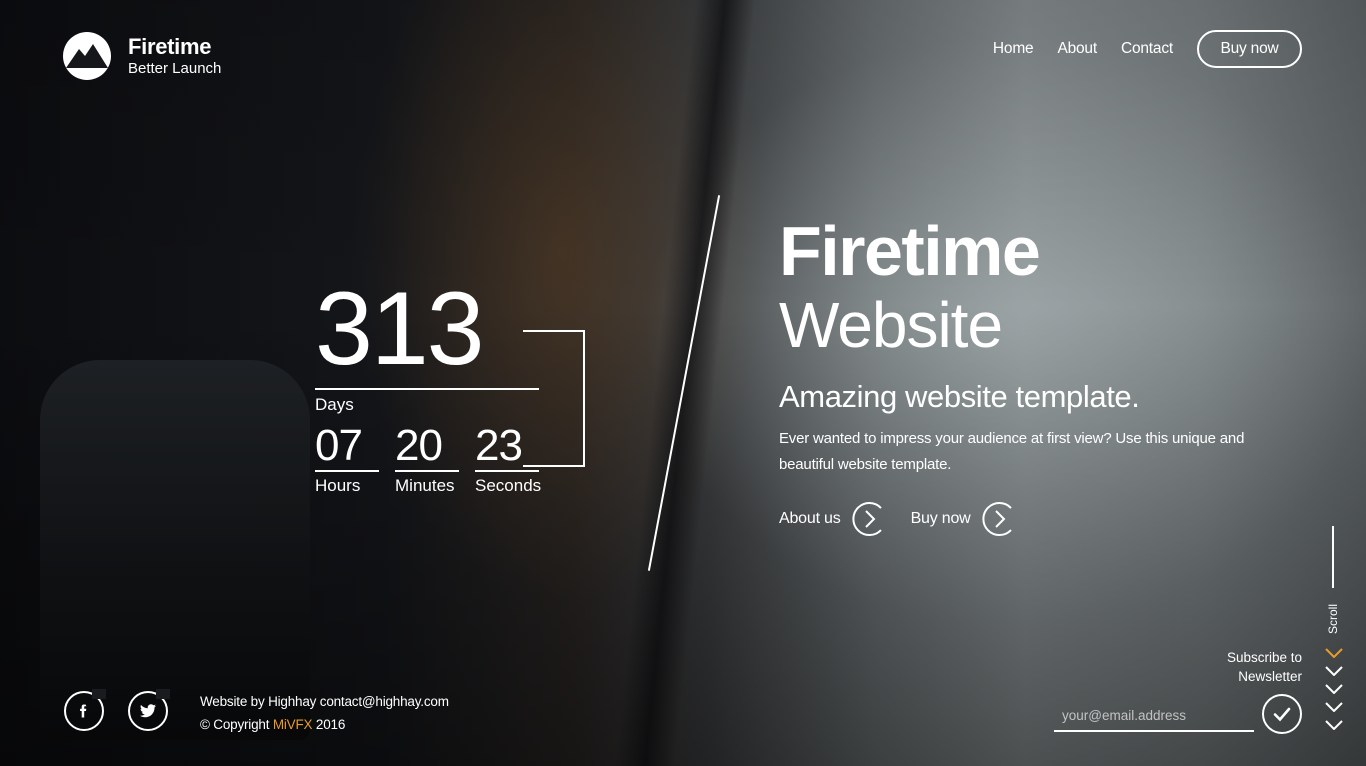 Image resolution: width=1366 pixels, height=766 pixels. Describe the element at coordinates (1013, 49) in the screenshot. I see `nav-home: Home` at that location.